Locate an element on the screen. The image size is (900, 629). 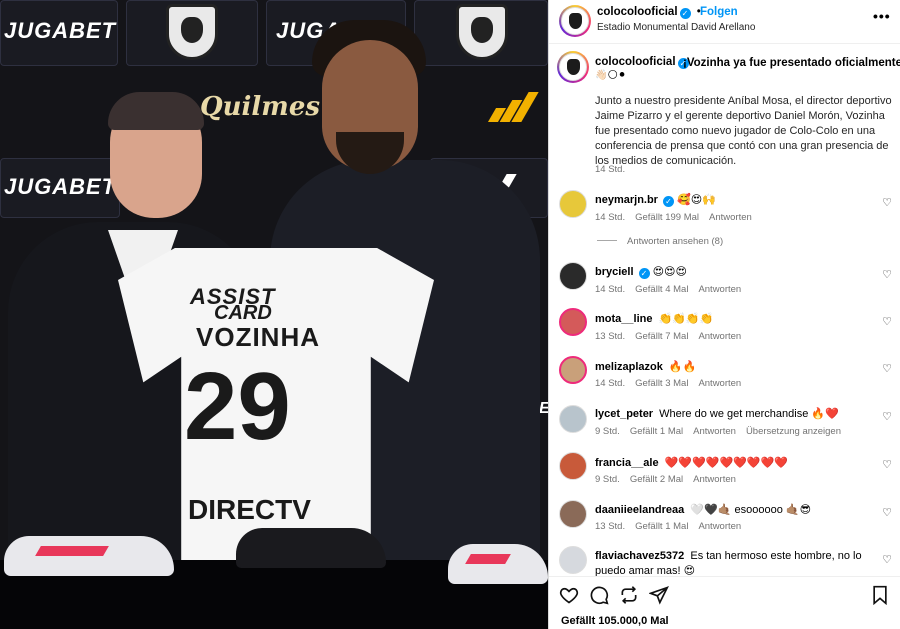
comment-icon is located at coordinates (599, 598).